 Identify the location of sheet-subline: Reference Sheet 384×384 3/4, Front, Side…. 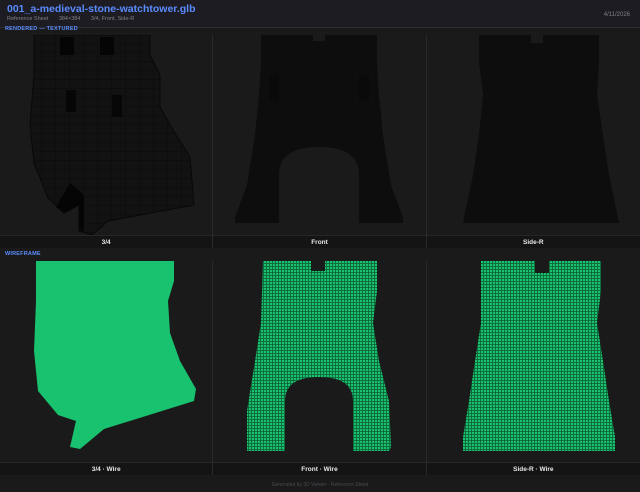
(75, 19).